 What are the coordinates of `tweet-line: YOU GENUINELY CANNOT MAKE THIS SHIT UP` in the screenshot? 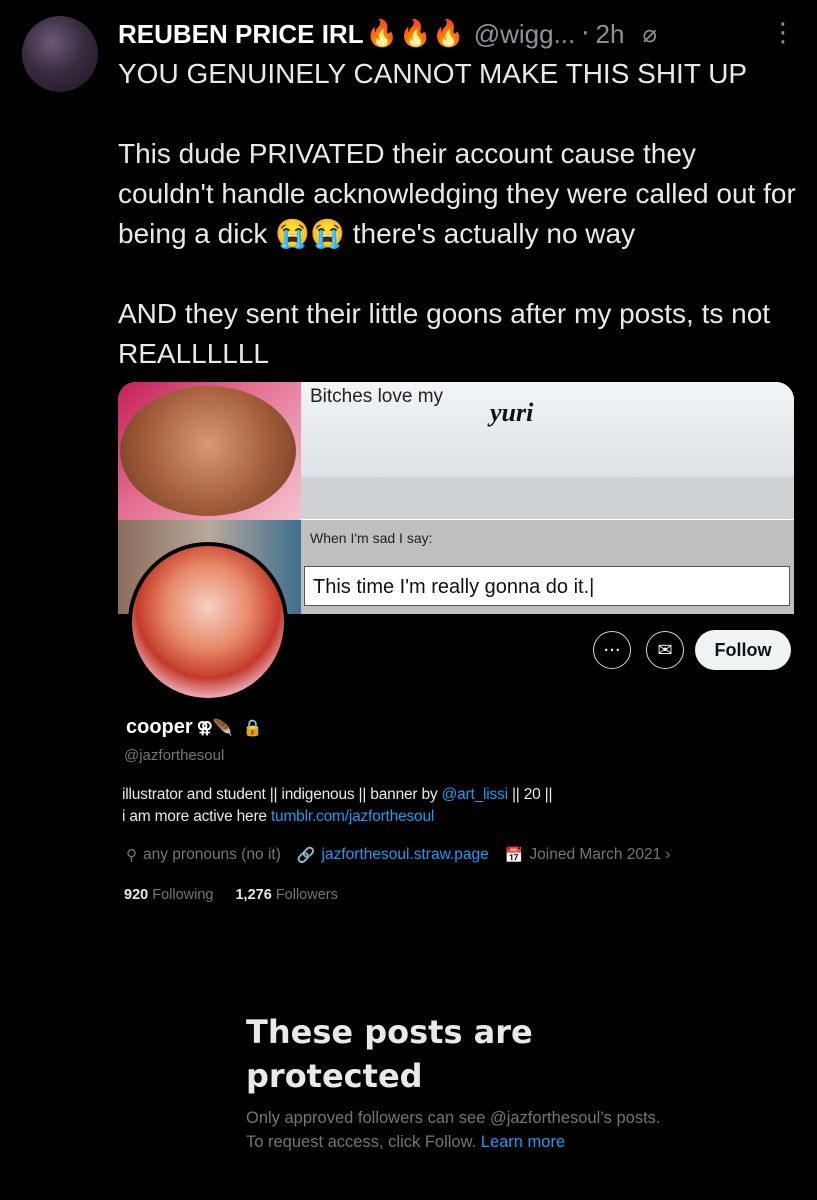 It's located at (433, 73).